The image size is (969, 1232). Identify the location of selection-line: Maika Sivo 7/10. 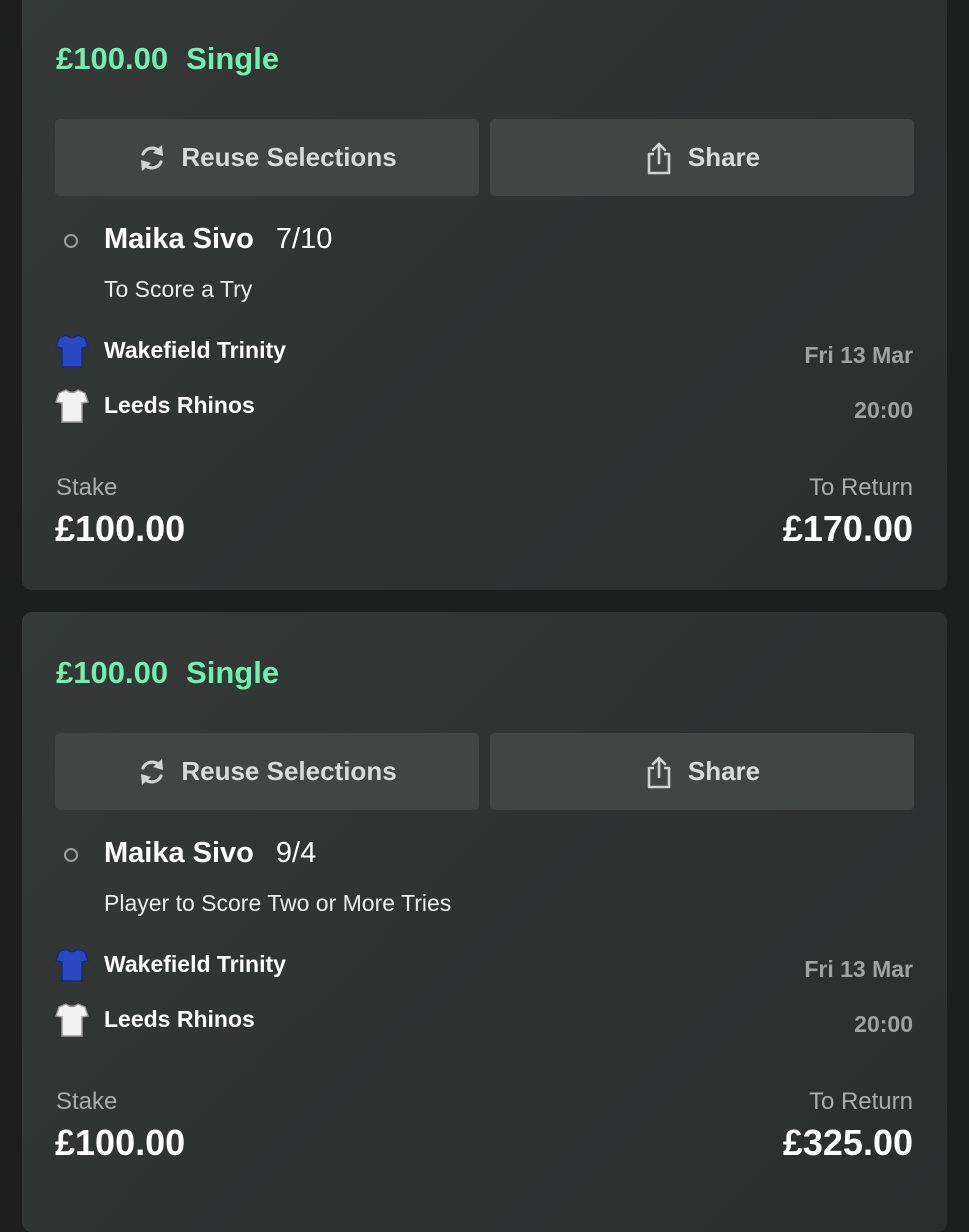
(218, 239).